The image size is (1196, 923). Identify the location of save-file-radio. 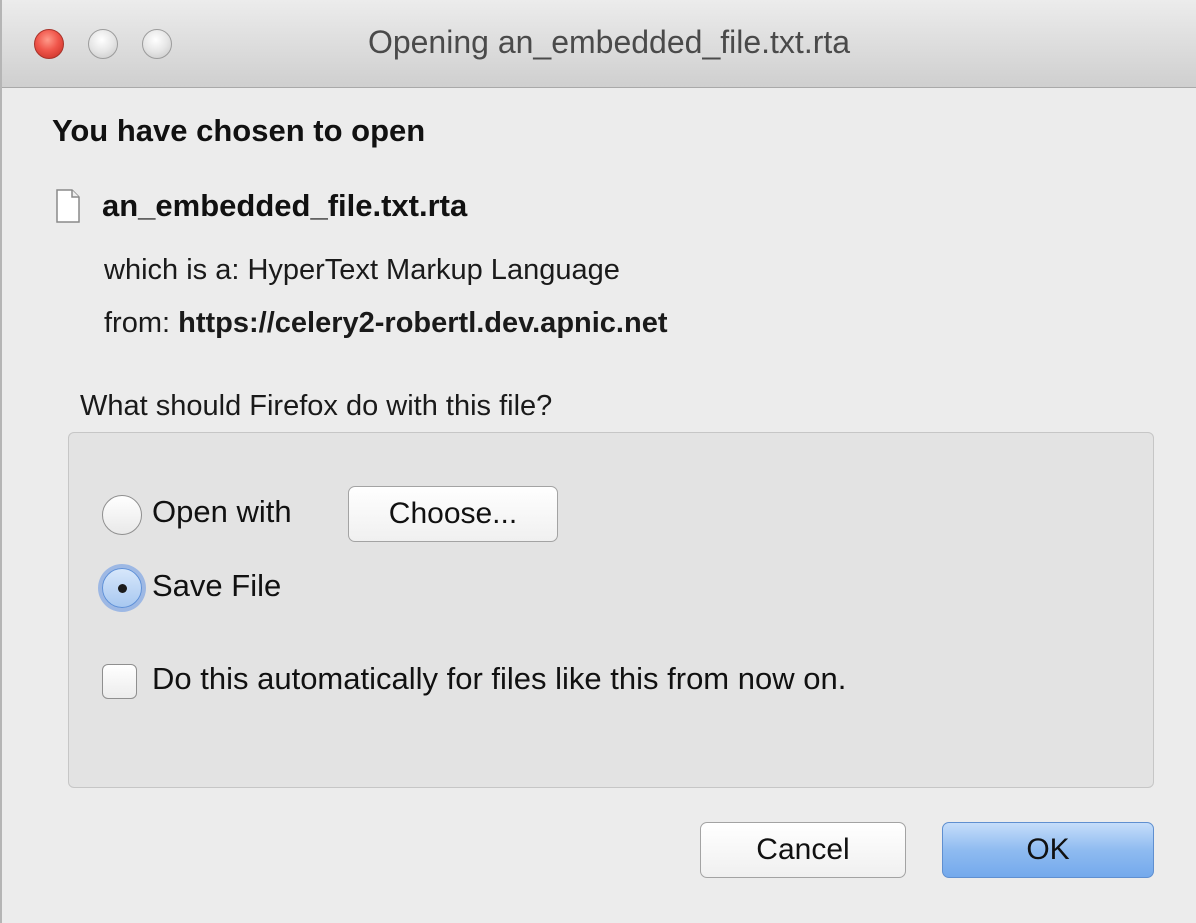
(122, 588).